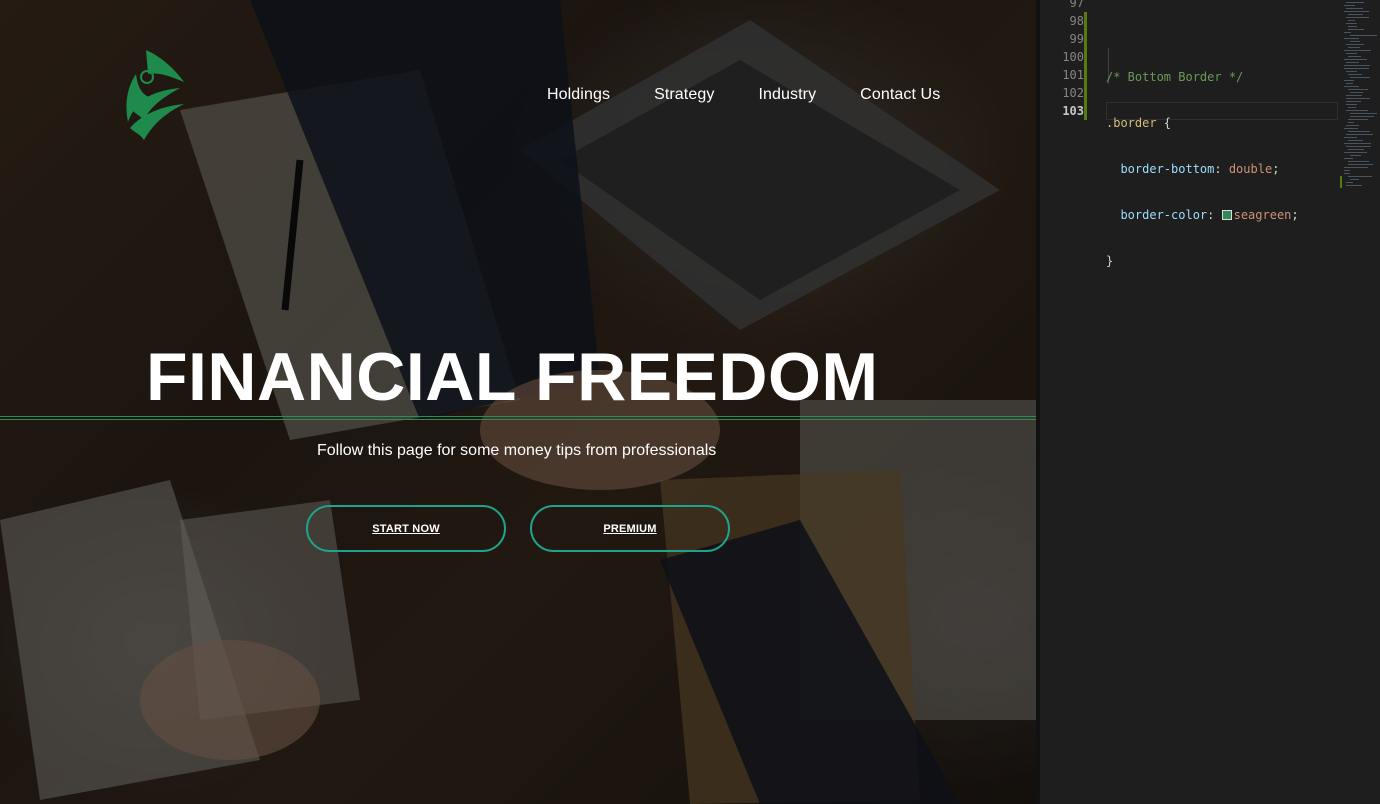 The width and height of the screenshot is (1380, 804). I want to click on code-line: border-bottom: double;, so click(1200, 169).